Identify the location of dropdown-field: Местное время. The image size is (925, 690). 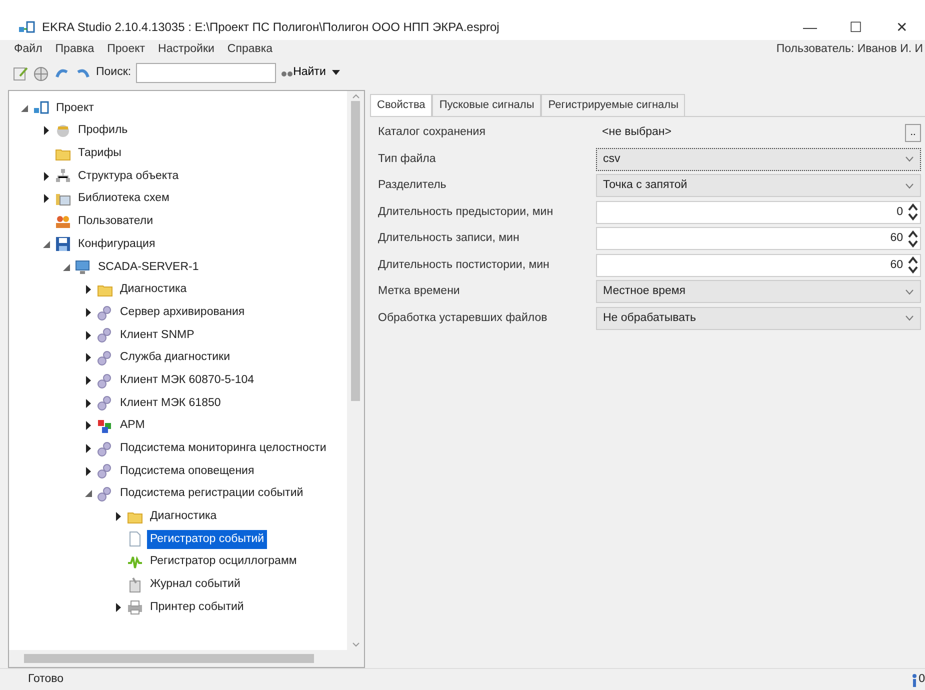
(758, 292).